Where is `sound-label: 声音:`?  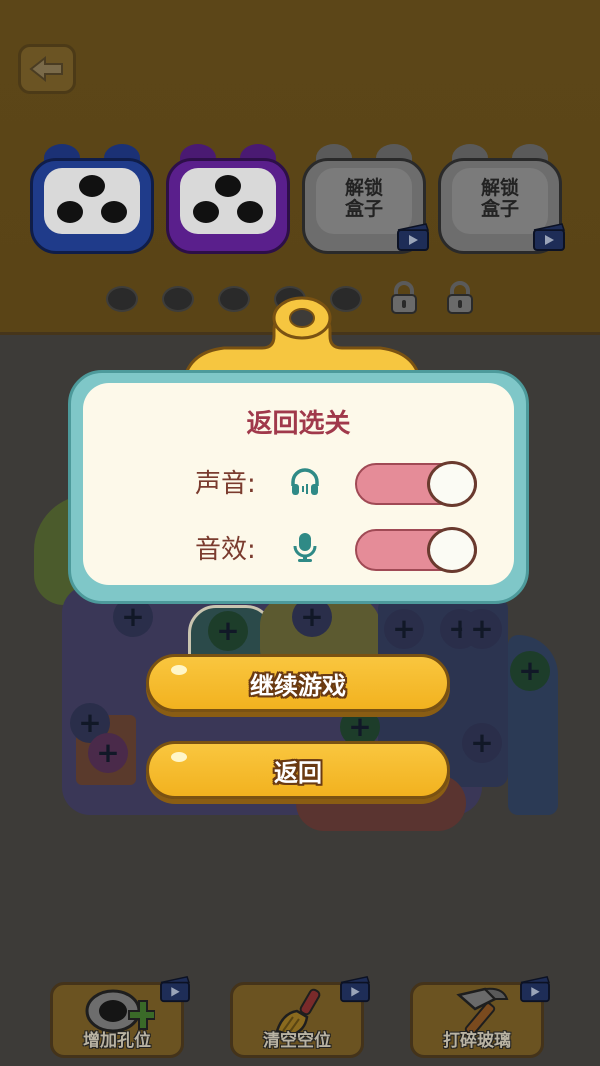 sound-label: 声音: is located at coordinates (225, 484).